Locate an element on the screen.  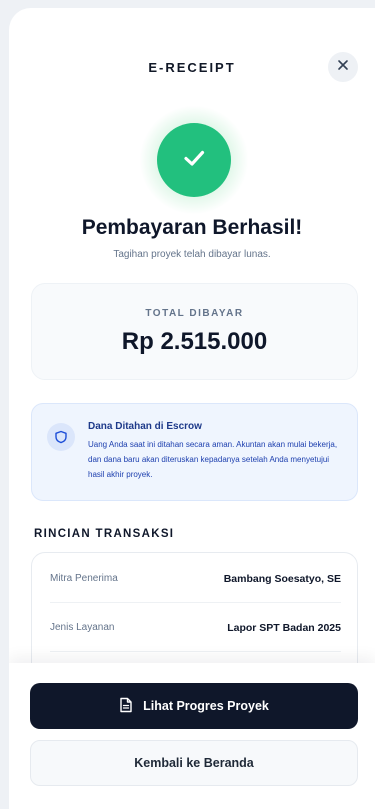
view-progress-label: Lihat Progres Proyek is located at coordinates (206, 706).